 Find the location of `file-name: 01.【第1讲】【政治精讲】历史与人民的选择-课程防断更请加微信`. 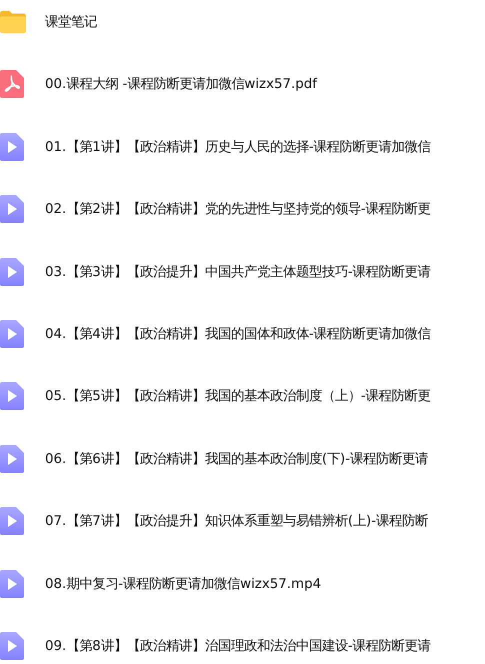

file-name: 01.【第1讲】【政治精讲】历史与人民的选择-课程防断更请加微信 is located at coordinates (238, 147).